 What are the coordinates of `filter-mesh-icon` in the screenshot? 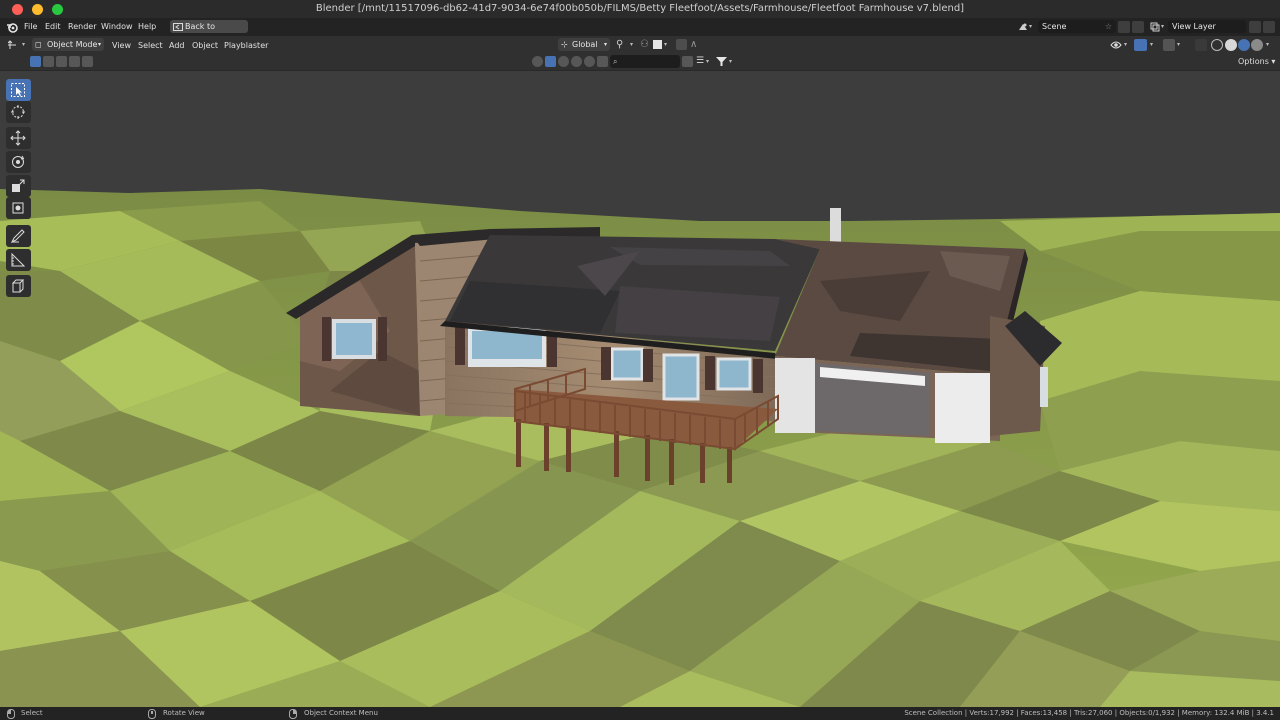 It's located at (550, 61).